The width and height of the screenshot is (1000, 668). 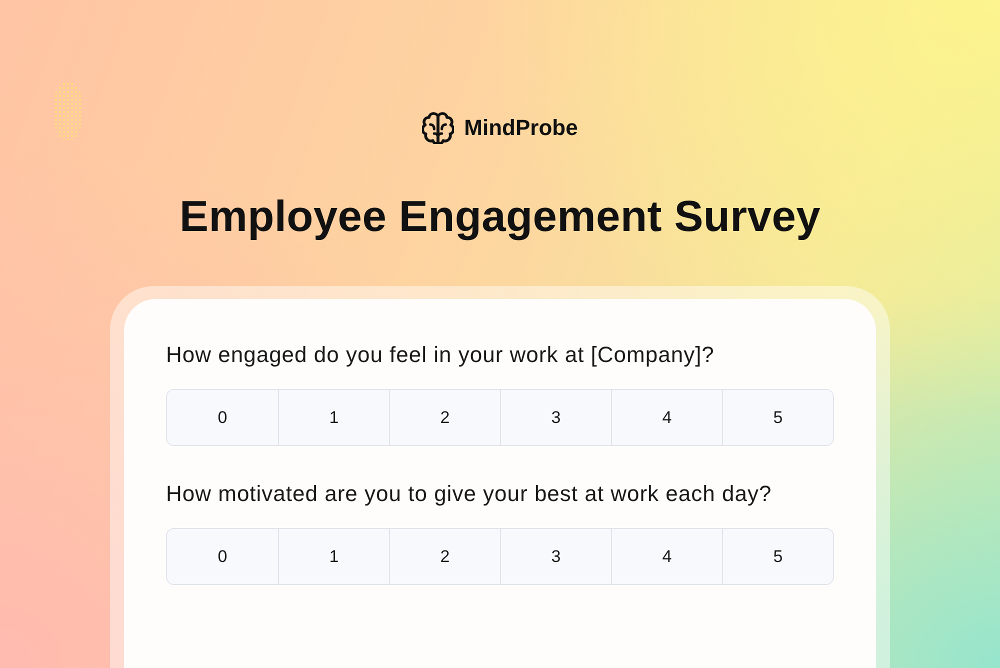 What do you see at coordinates (469, 494) in the screenshot?
I see `question-text: How motivated are you to give your best at work each day?` at bounding box center [469, 494].